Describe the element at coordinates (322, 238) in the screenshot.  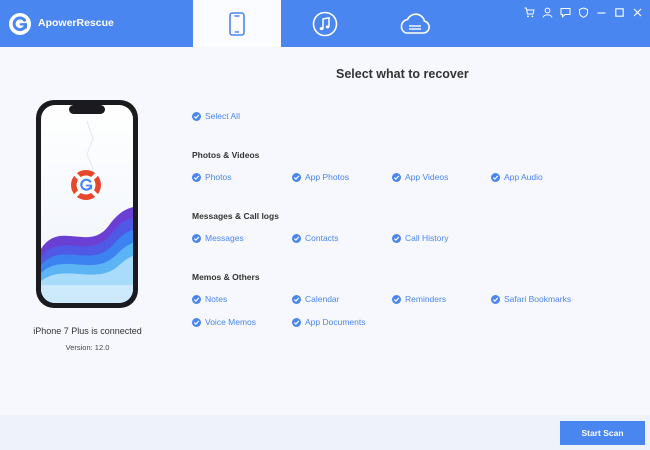
I see `option-label: Contacts` at that location.